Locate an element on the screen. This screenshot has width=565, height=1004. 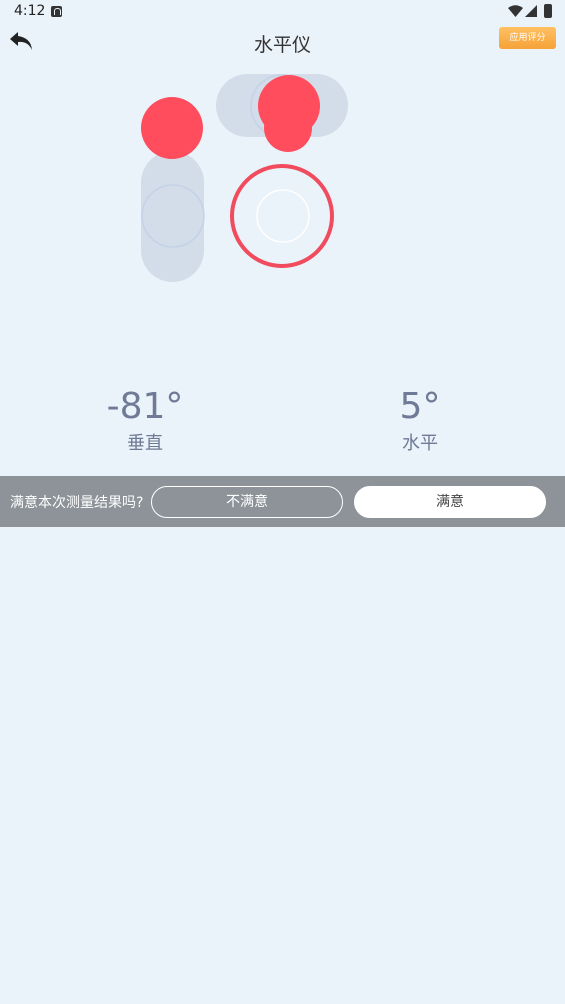
rate-app-button: 应用评分 is located at coordinates (527, 38).